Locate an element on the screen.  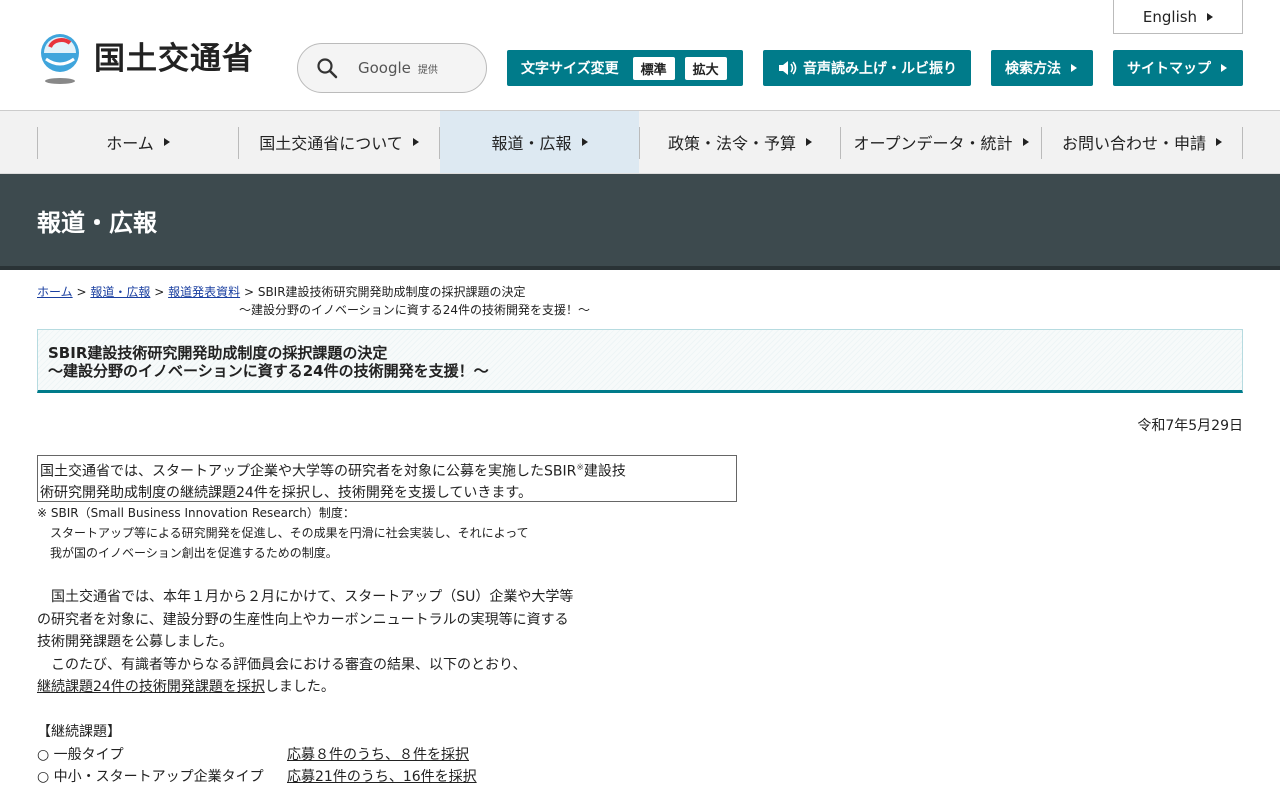
google-search-box: Google 提供 is located at coordinates (392, 68).